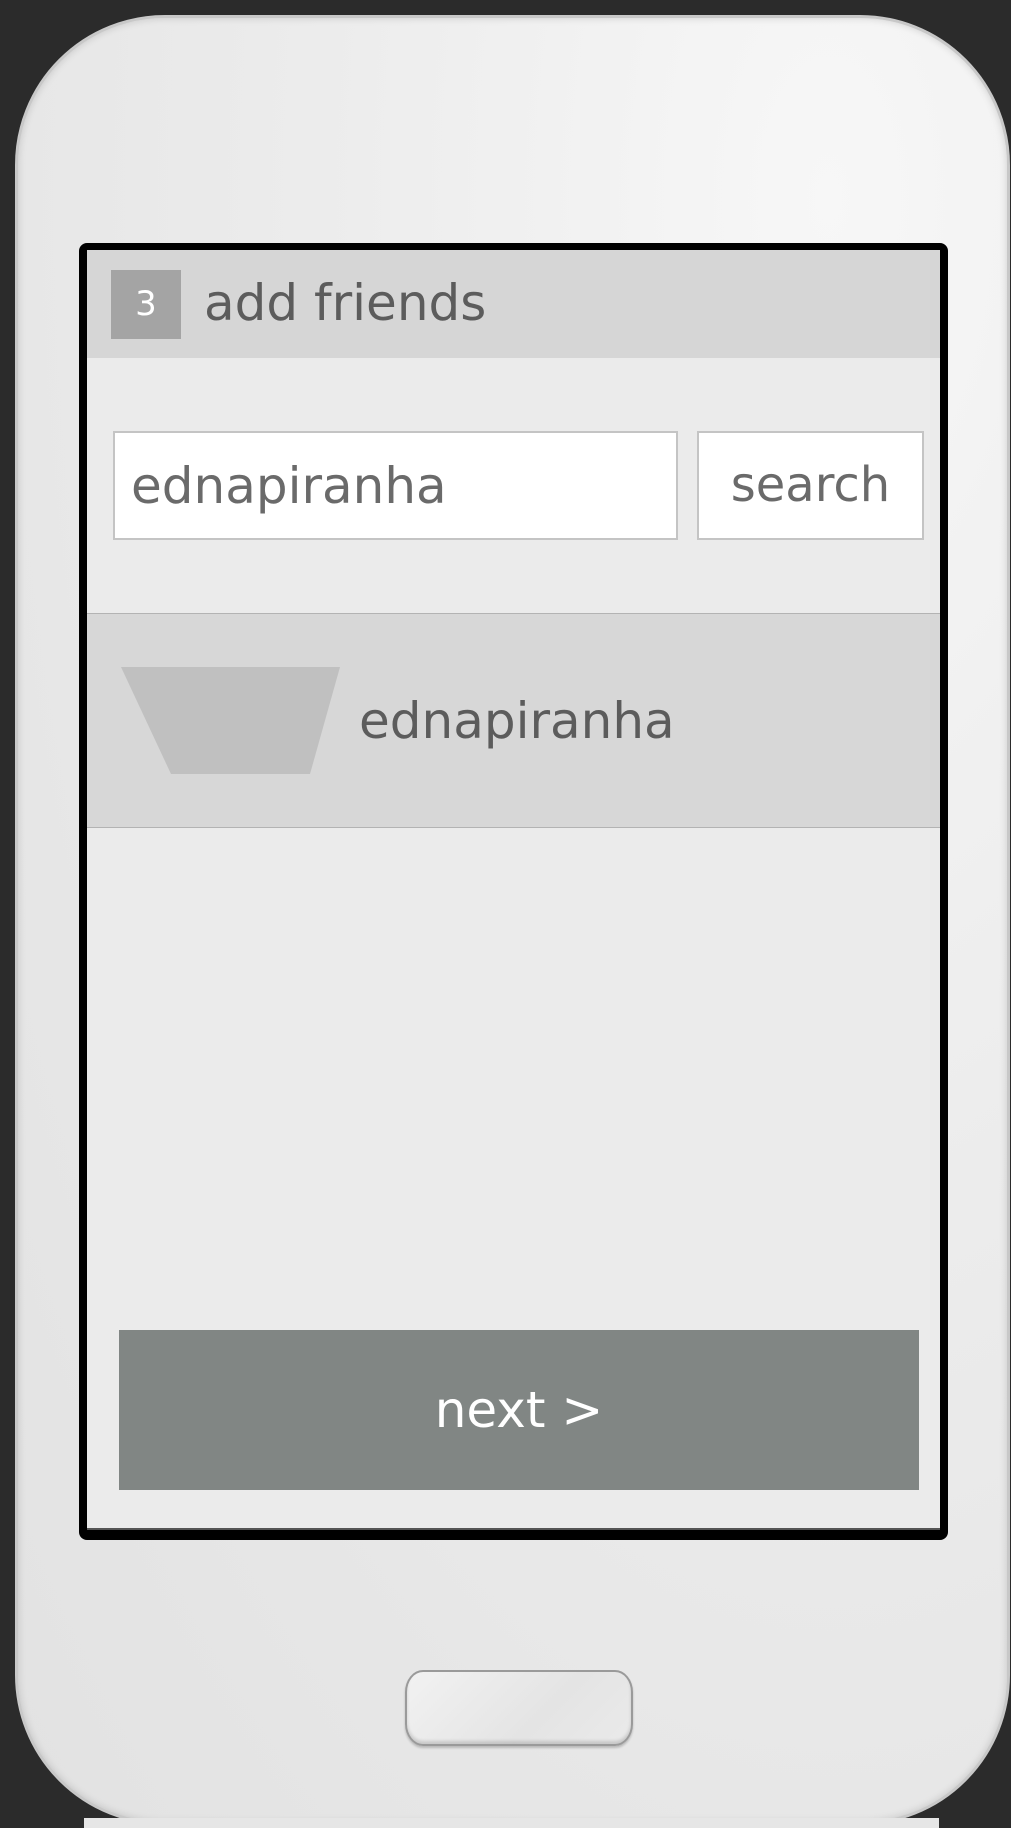  What do you see at coordinates (511, 1823) in the screenshot?
I see `phone-bottom-edge` at bounding box center [511, 1823].